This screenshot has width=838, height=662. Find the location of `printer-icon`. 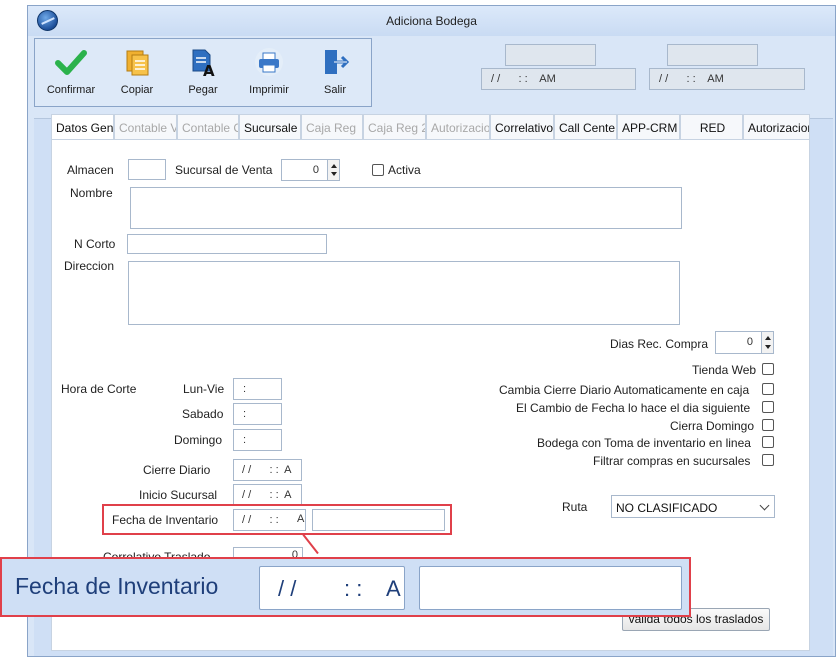

printer-icon is located at coordinates (269, 62).